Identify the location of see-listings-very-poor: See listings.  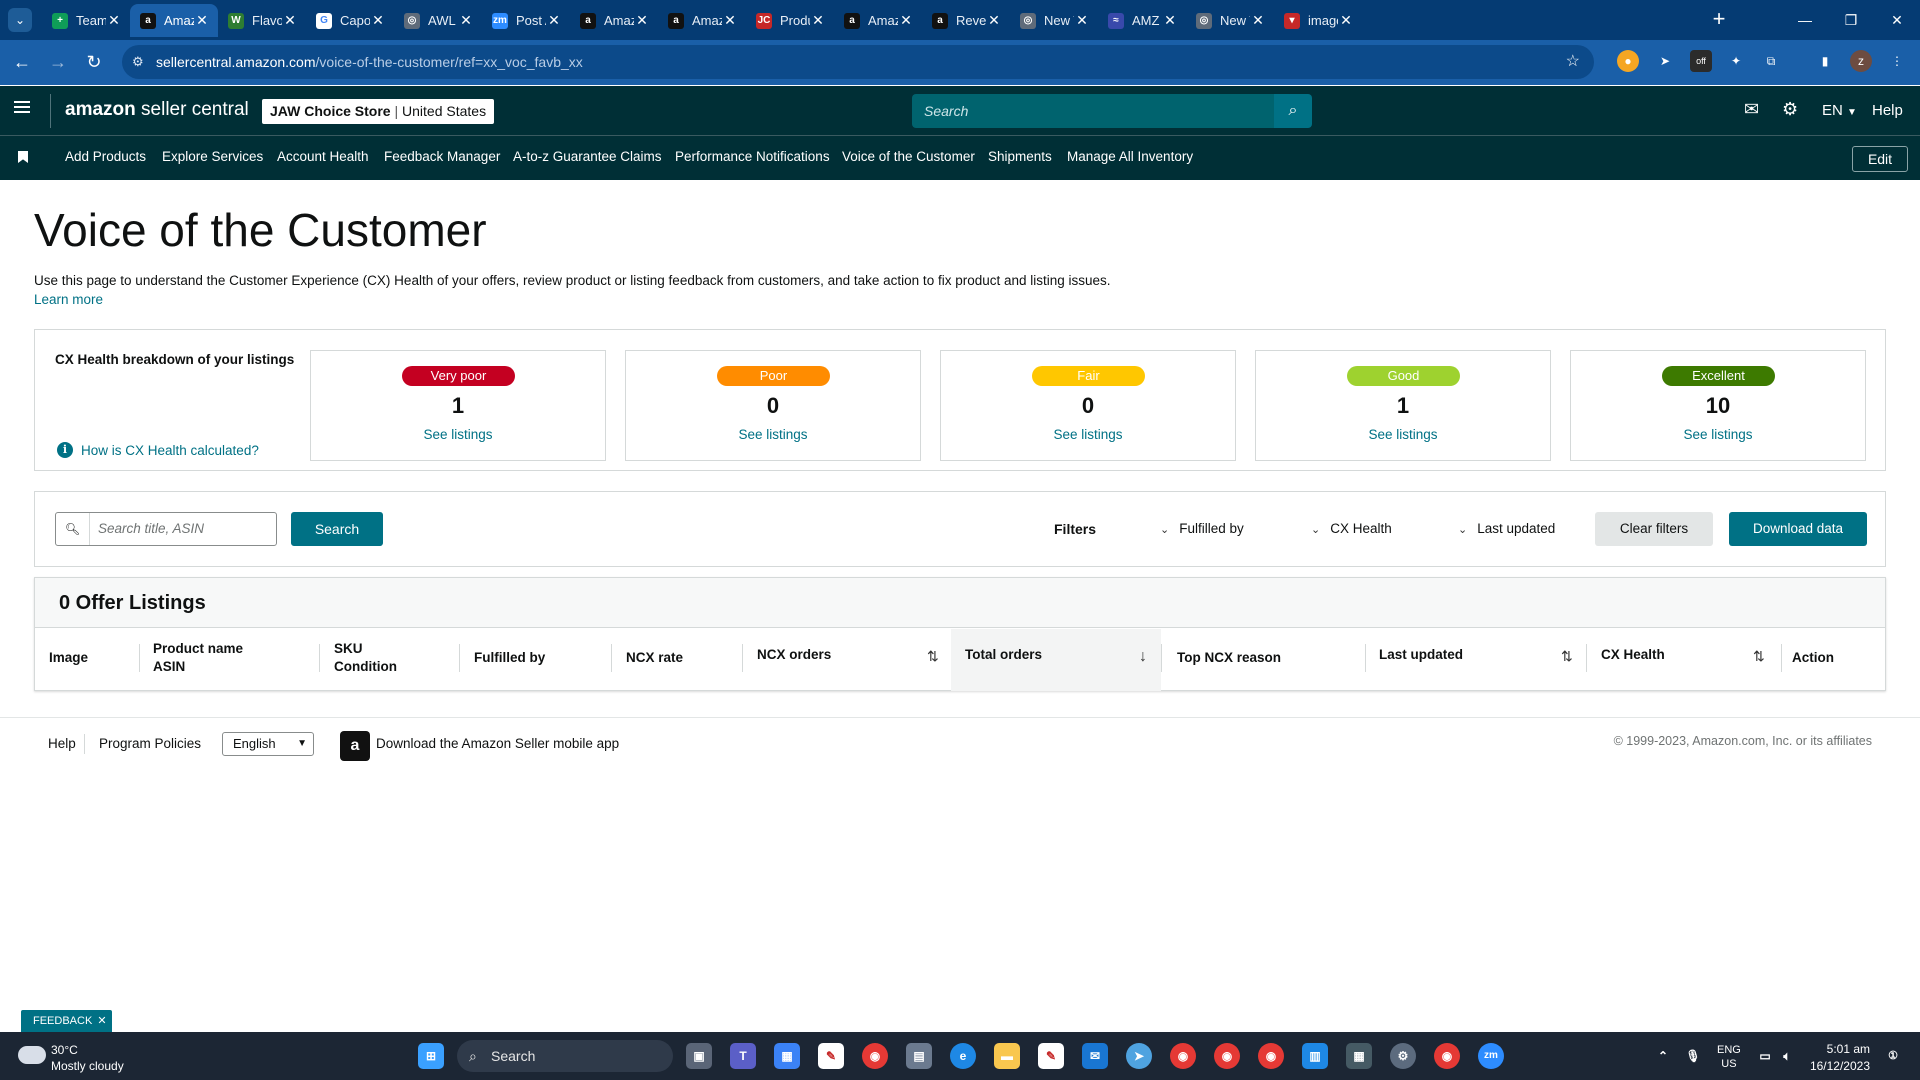
(458, 434).